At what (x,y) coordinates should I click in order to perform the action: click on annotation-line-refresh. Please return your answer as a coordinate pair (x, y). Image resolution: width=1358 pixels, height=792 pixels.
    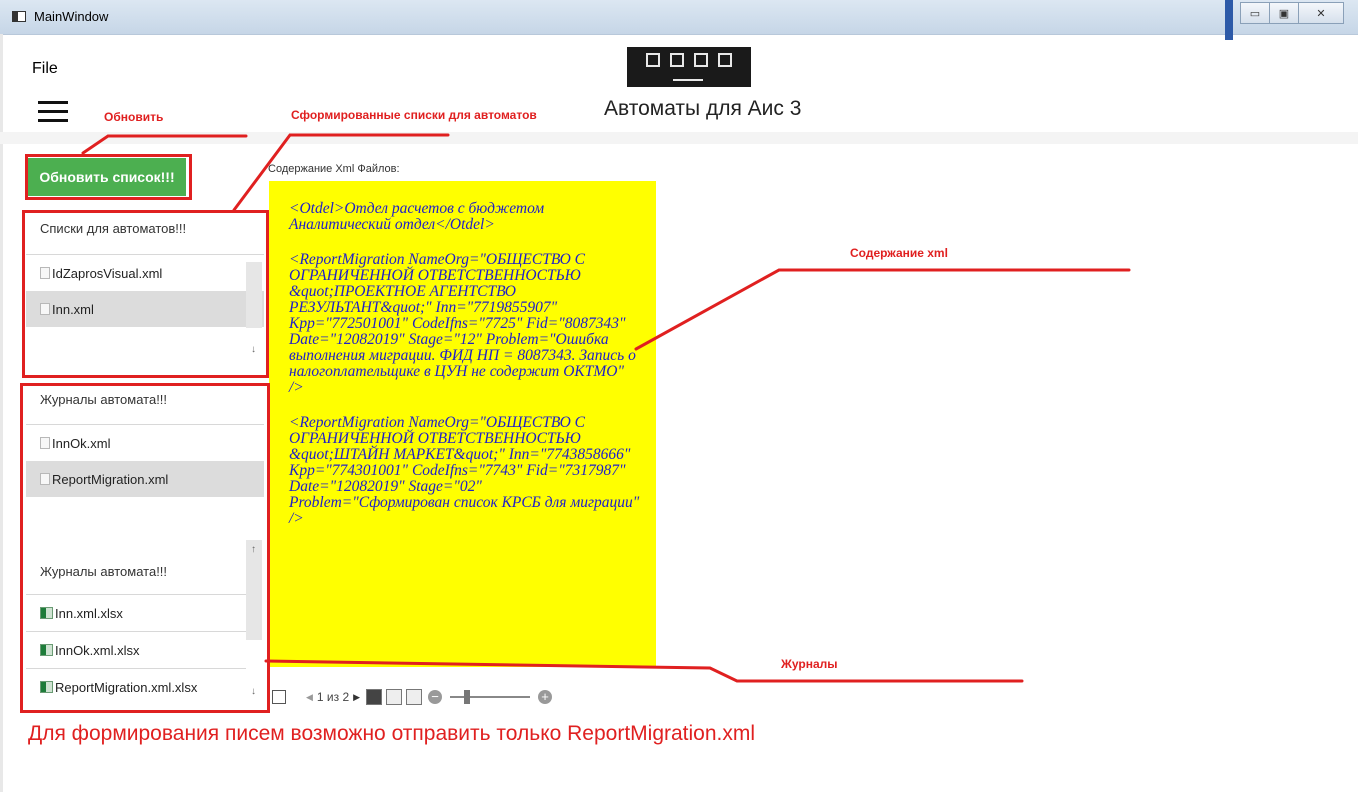
    Looking at the image, I should click on (164, 144).